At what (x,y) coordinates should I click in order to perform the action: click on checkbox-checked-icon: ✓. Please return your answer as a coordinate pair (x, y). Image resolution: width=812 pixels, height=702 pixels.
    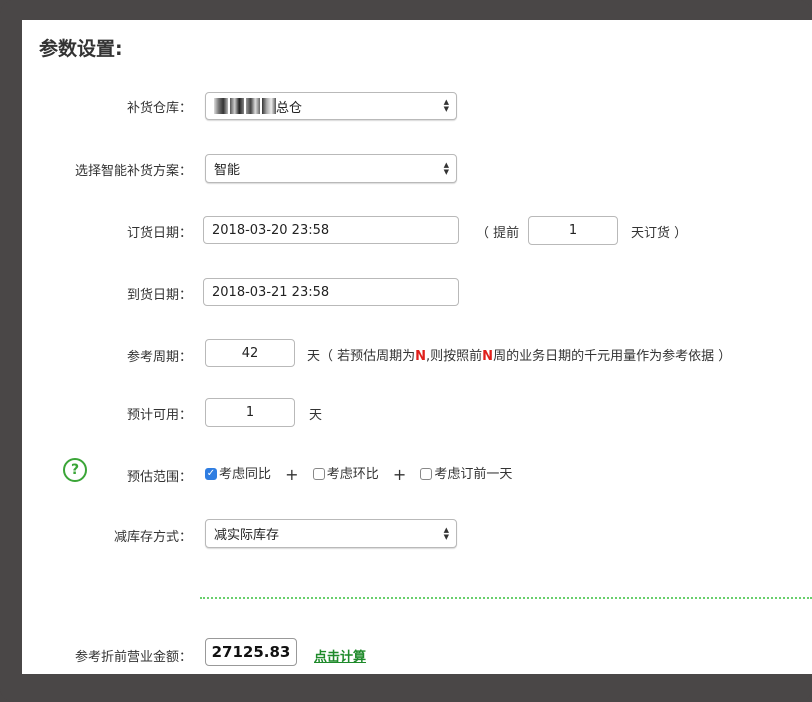
    Looking at the image, I should click on (211, 473).